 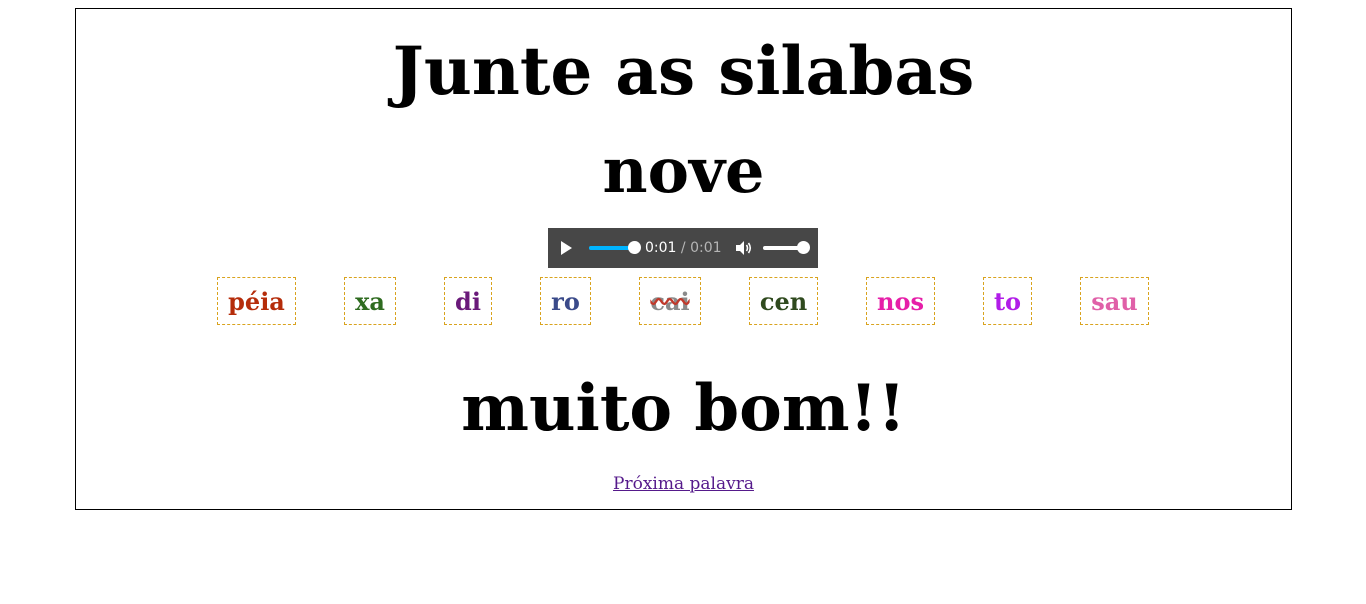 I want to click on syllable-label: cen, so click(x=783, y=301).